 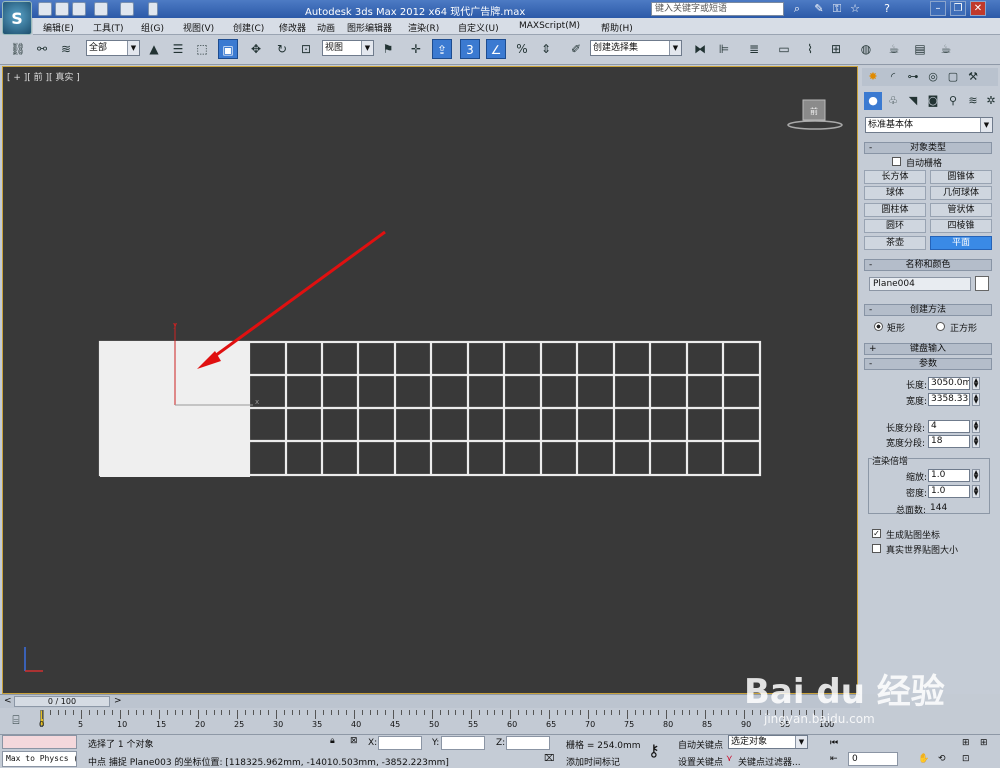 I want to click on plane-button: 平面, so click(x=961, y=243).